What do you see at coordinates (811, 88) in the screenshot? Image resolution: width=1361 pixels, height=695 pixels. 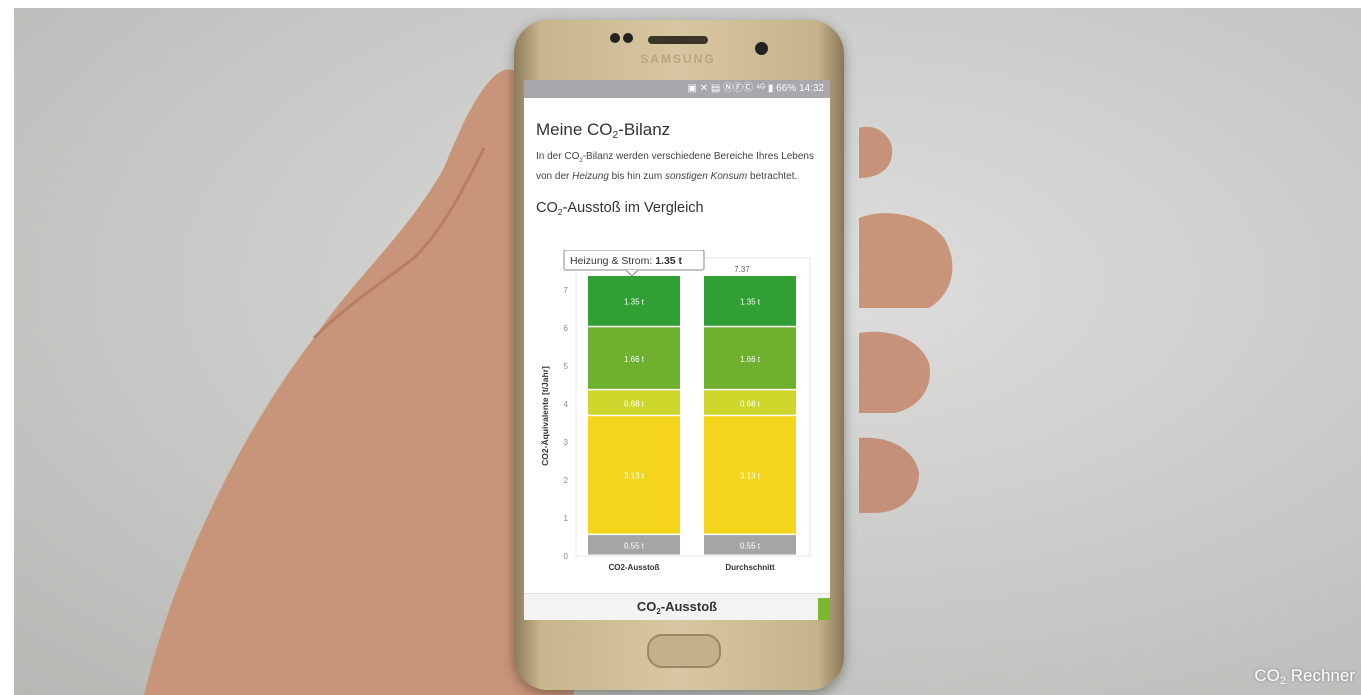 I see `clock: 14:32` at bounding box center [811, 88].